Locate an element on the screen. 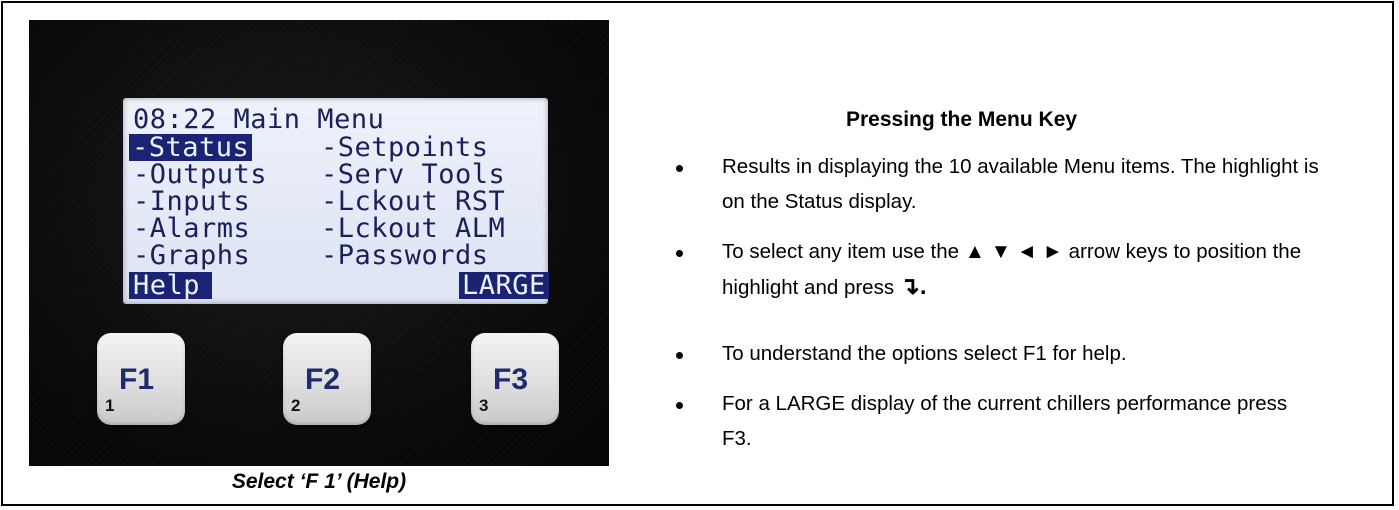  lcd-title: 08:22 Main Menu is located at coordinates (259, 119).